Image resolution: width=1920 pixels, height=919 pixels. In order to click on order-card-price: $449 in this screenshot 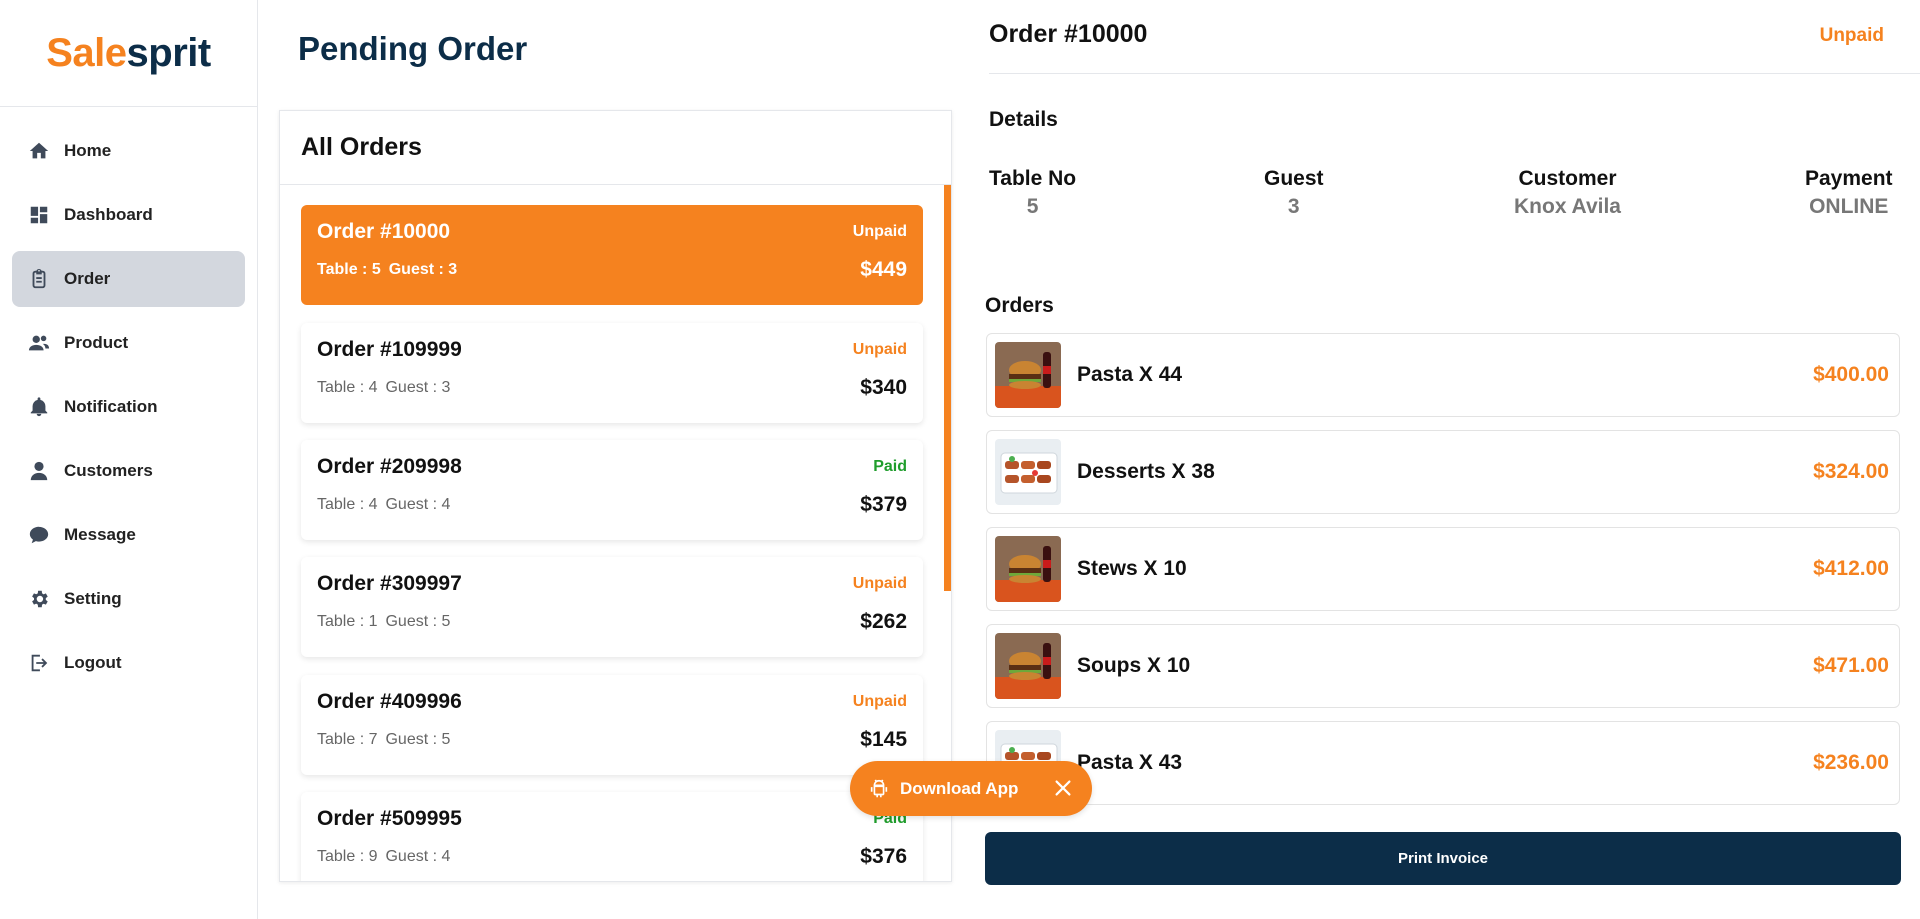, I will do `click(883, 269)`.